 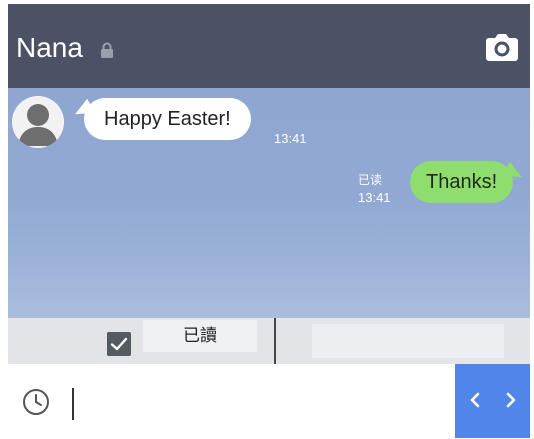 What do you see at coordinates (408, 341) in the screenshot?
I see `empty-bar-slot` at bounding box center [408, 341].